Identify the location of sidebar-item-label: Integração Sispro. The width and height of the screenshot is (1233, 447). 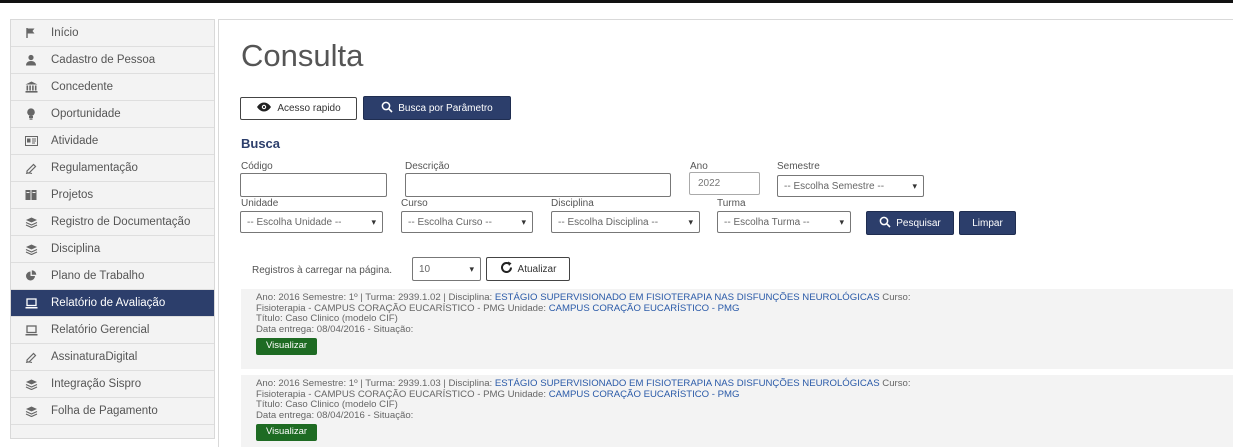
(96, 384).